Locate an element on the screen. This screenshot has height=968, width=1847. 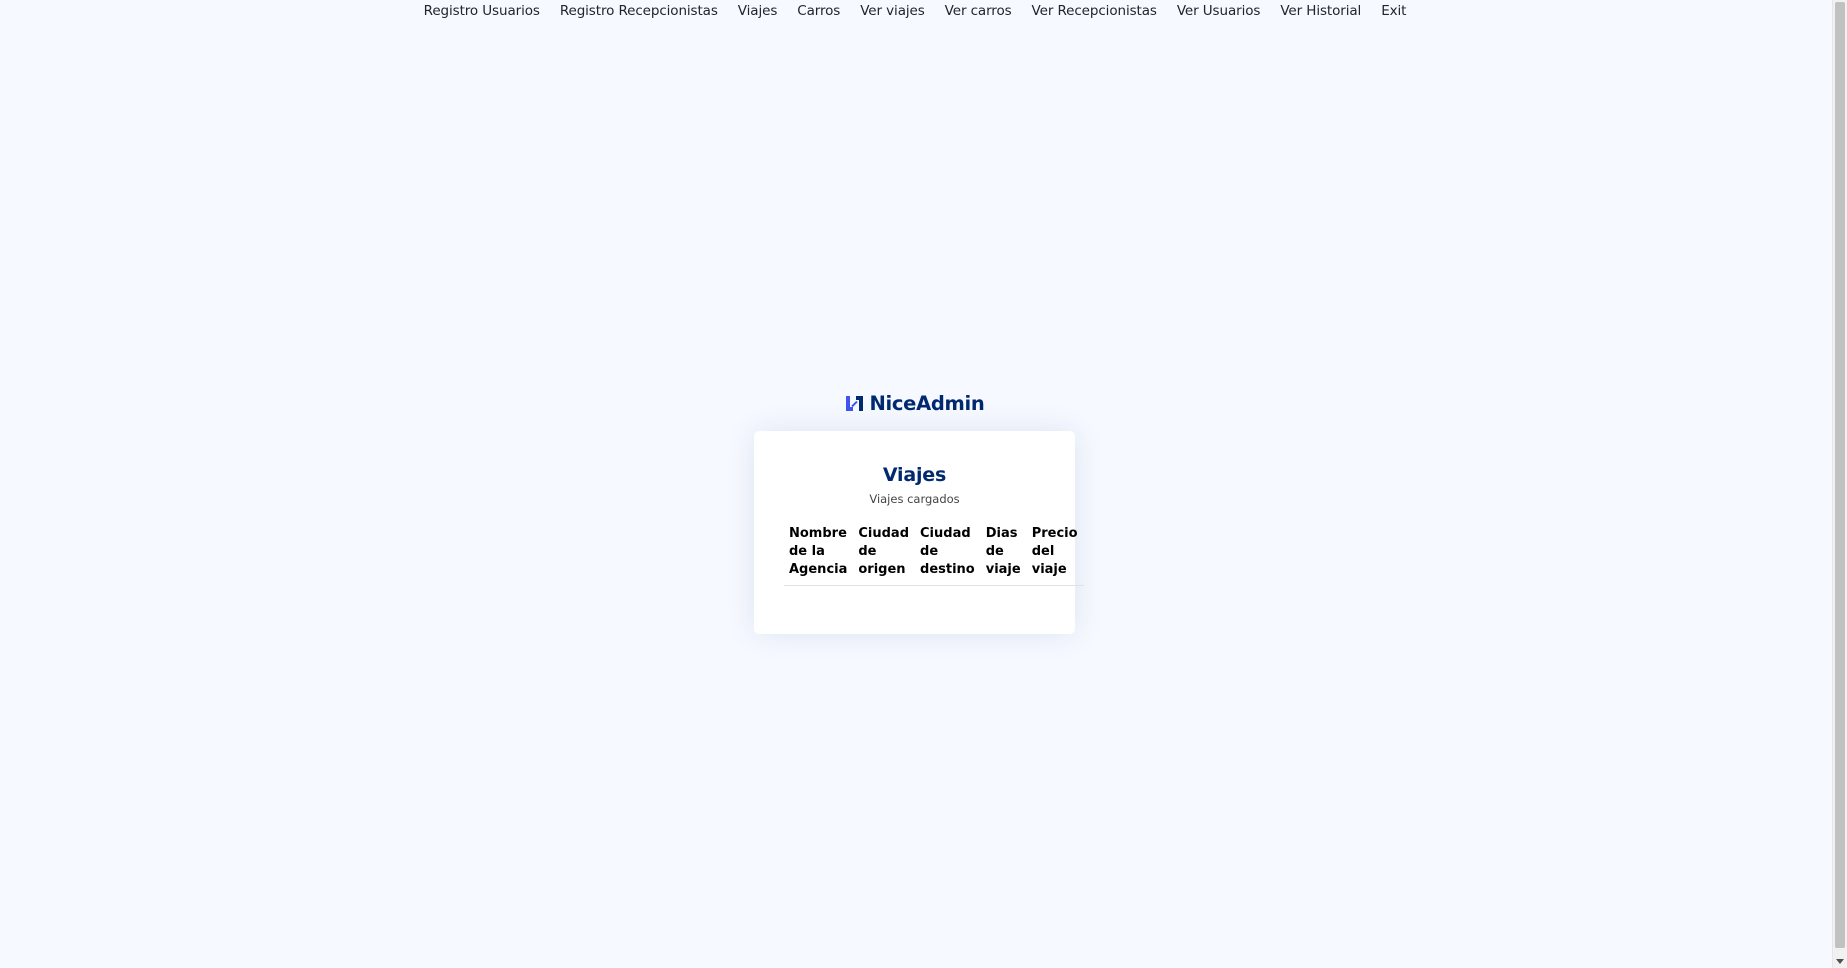
nav-link-ver-viajes: Ver viajes is located at coordinates (892, 11).